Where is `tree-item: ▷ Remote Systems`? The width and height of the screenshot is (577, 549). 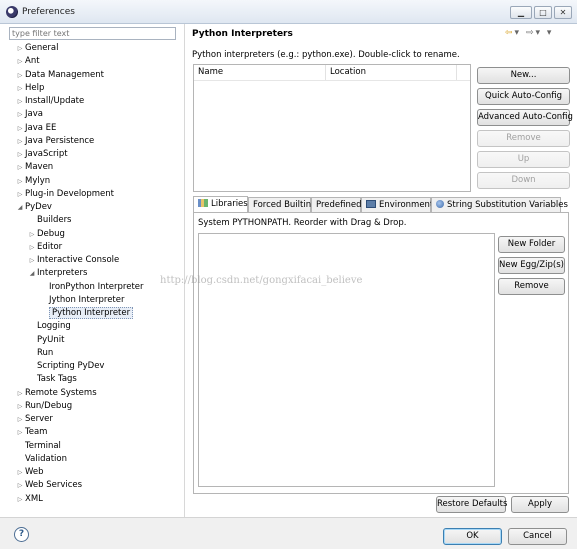
tree-item: ▷ Remote Systems is located at coordinates (56, 393).